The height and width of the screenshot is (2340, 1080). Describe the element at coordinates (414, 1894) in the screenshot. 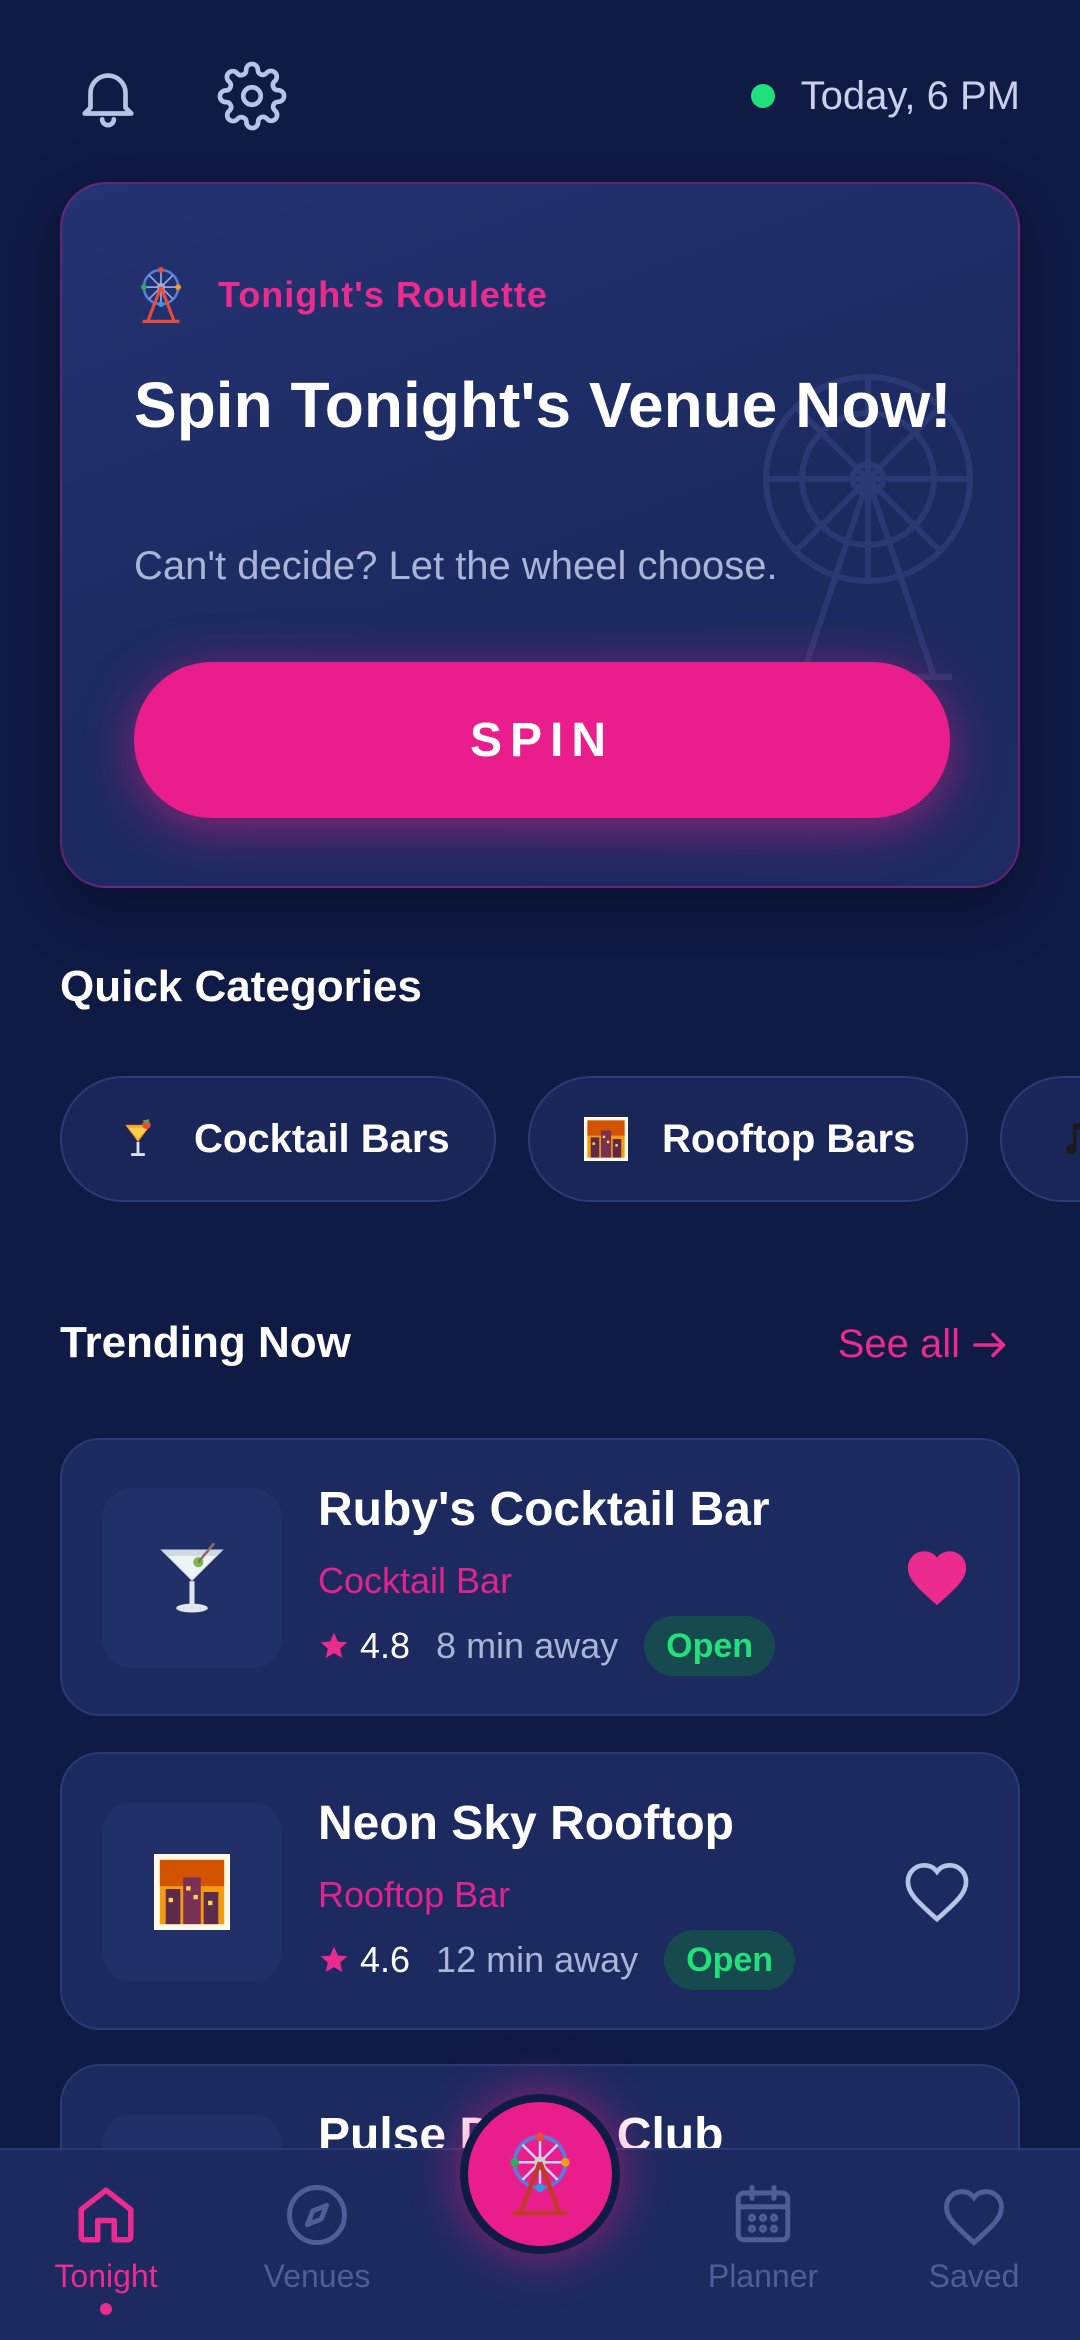

I see `venue-category: Rooftop Bar` at that location.